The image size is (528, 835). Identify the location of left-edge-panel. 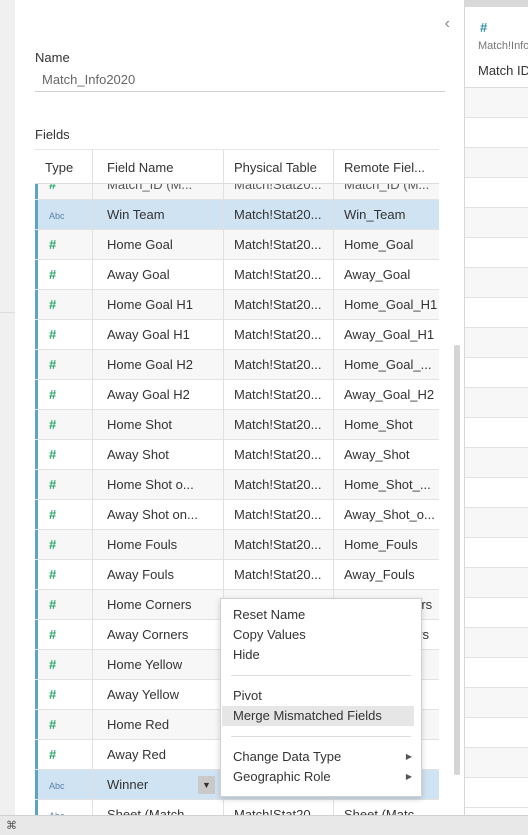
(7, 407).